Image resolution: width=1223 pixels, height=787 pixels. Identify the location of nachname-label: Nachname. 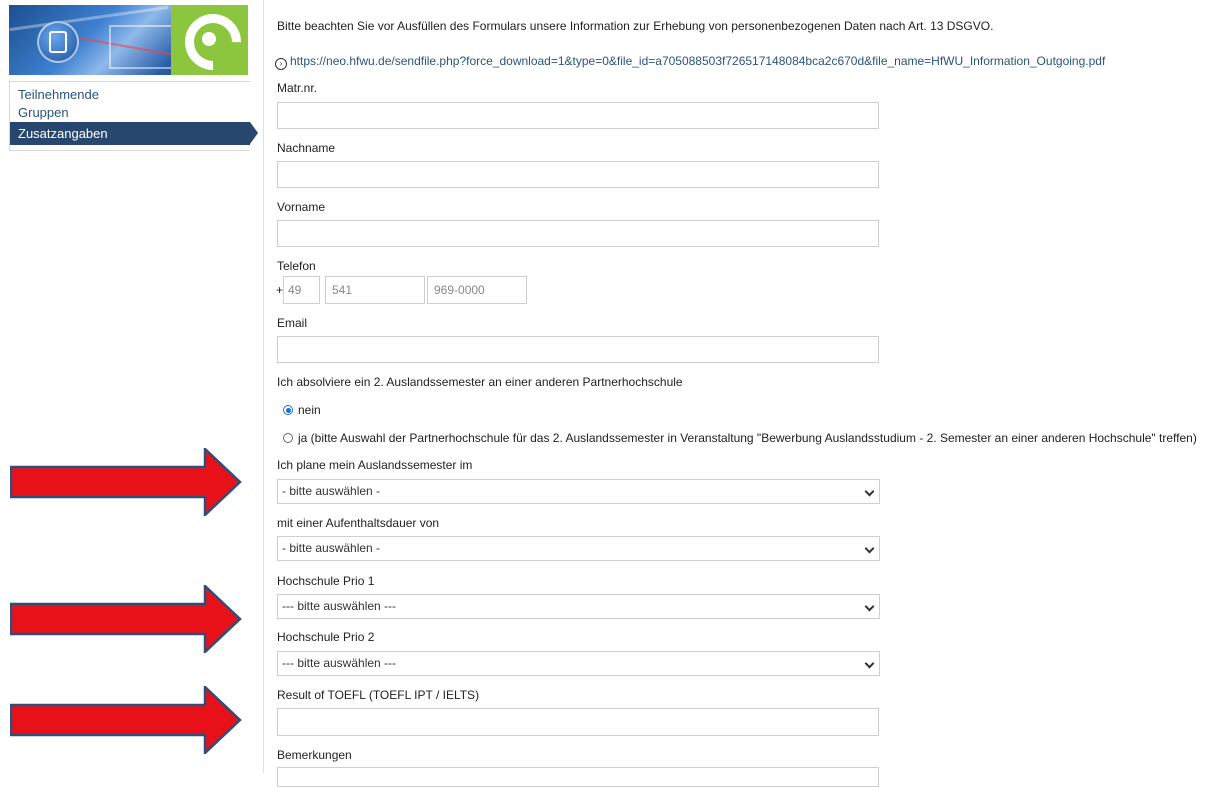
(306, 148).